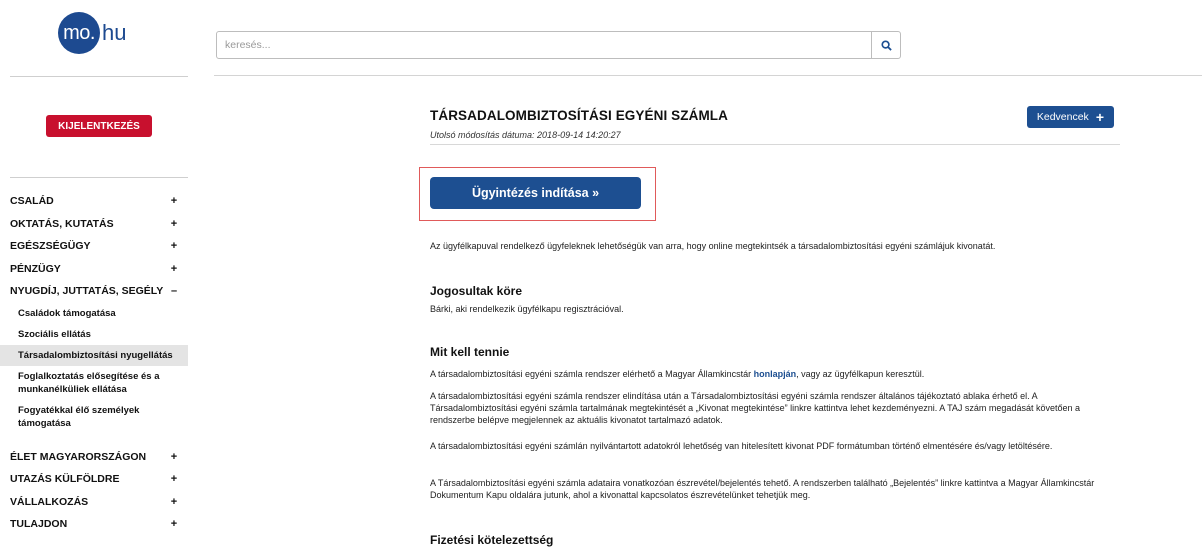 Image resolution: width=1202 pixels, height=549 pixels. What do you see at coordinates (174, 291) in the screenshot?
I see `collapse-icon: –` at bounding box center [174, 291].